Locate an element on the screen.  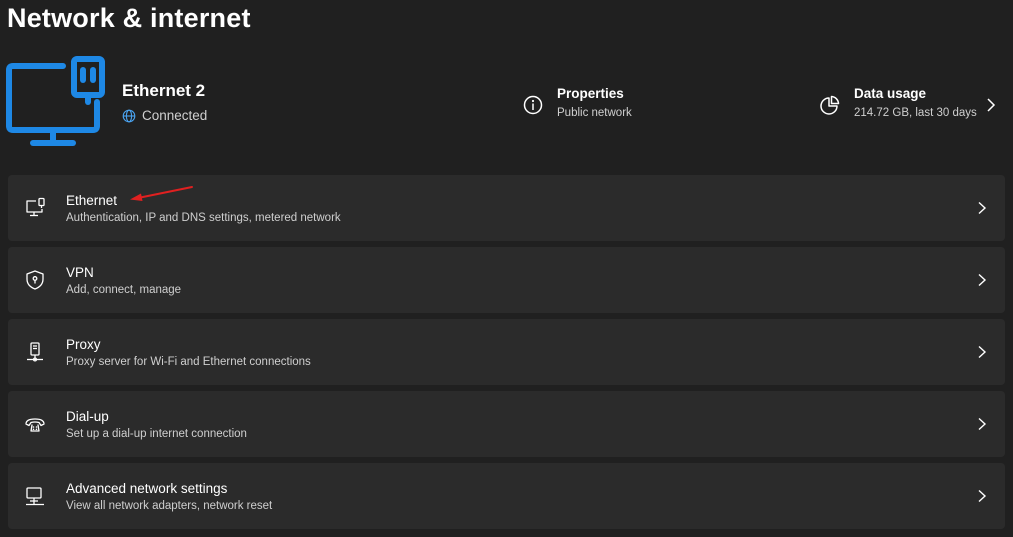
info-icon is located at coordinates (533, 105).